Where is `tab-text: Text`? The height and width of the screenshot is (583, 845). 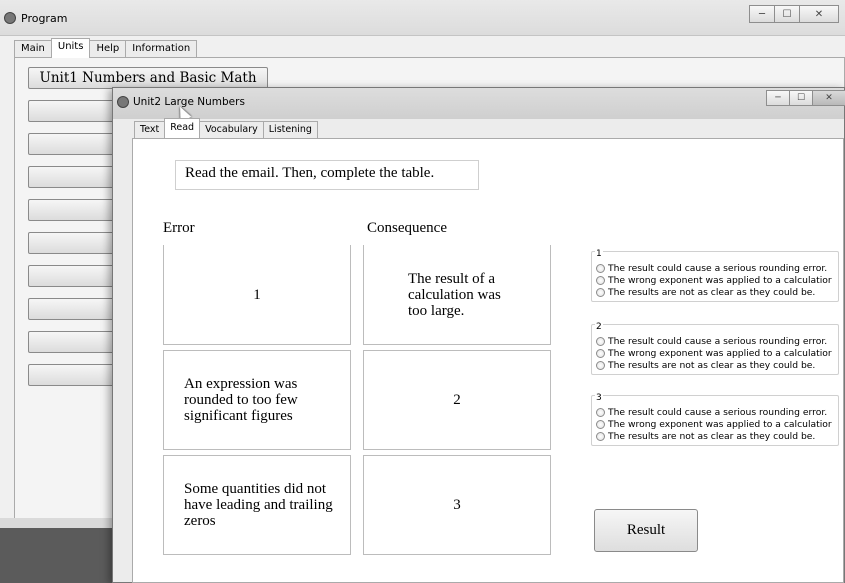 tab-text: Text is located at coordinates (150, 129).